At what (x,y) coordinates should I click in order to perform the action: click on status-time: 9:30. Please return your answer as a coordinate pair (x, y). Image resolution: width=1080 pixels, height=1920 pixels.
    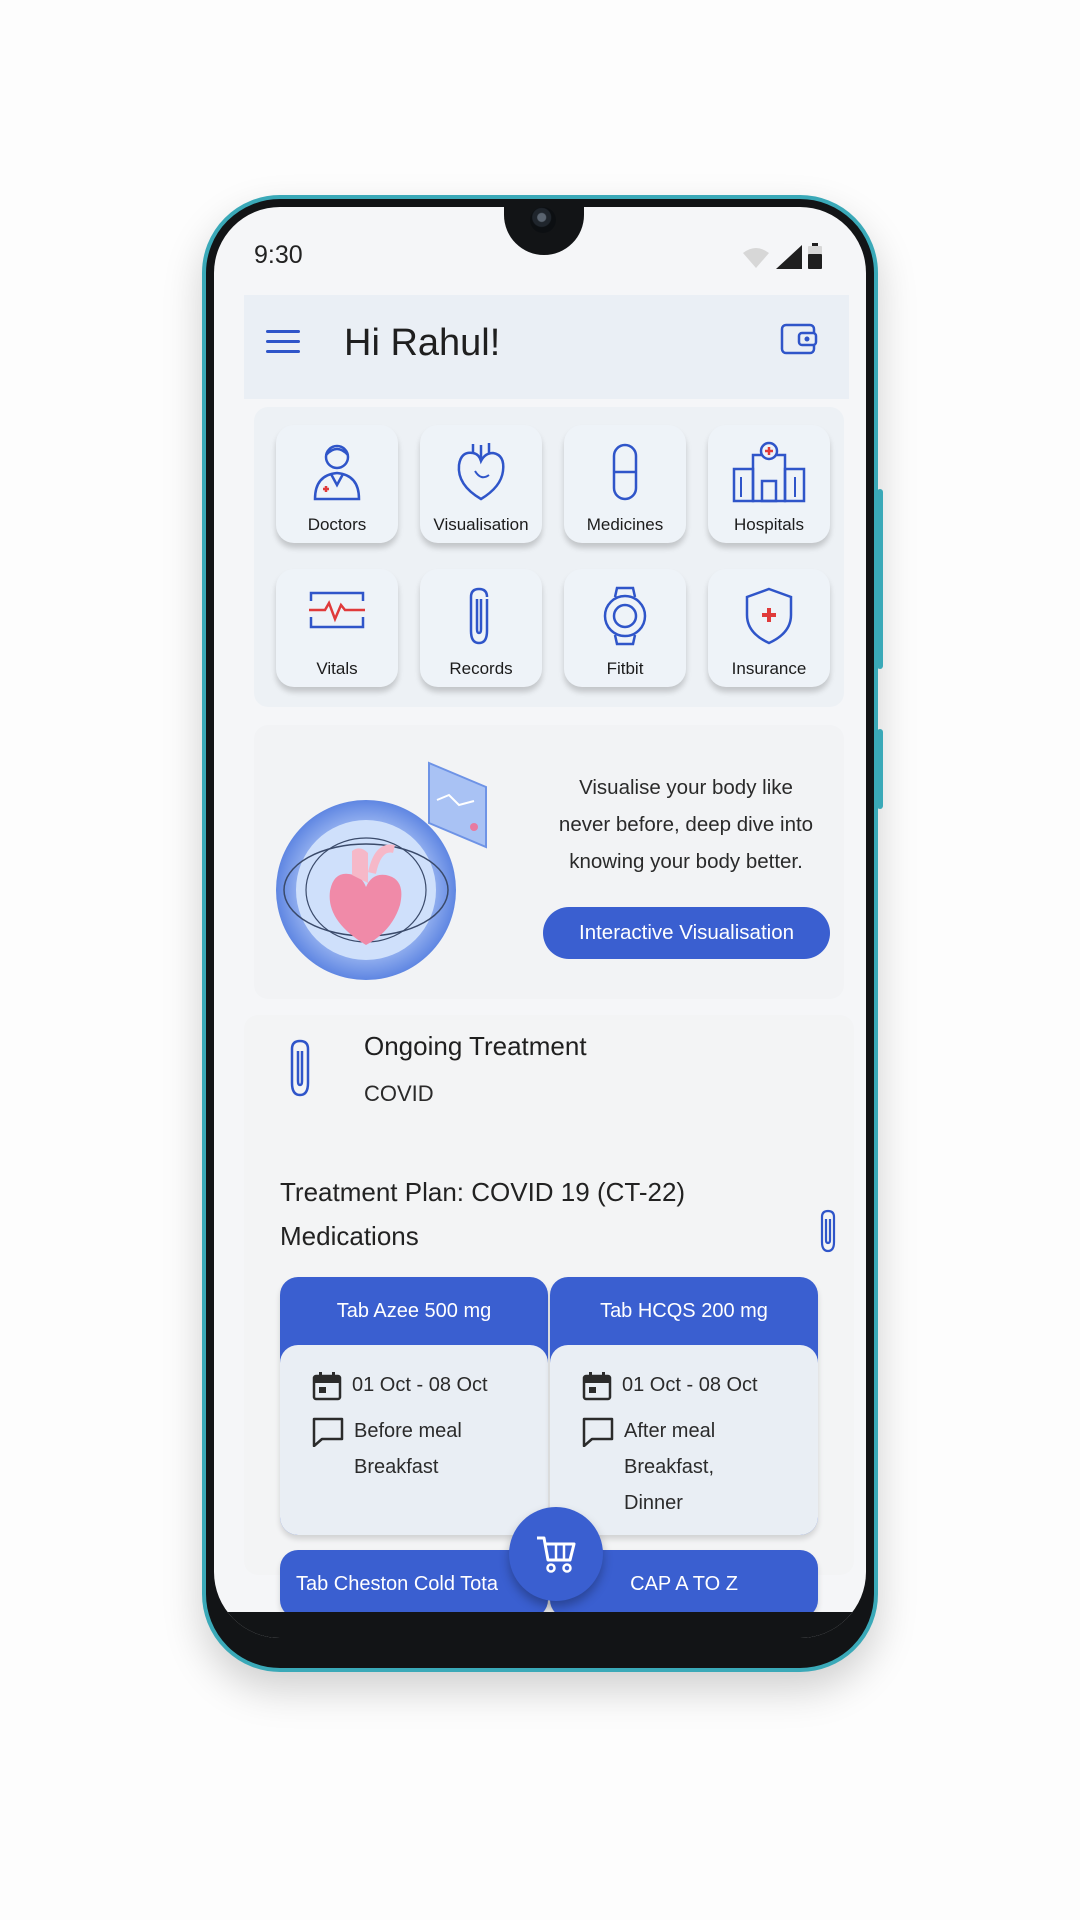
    Looking at the image, I should click on (278, 255).